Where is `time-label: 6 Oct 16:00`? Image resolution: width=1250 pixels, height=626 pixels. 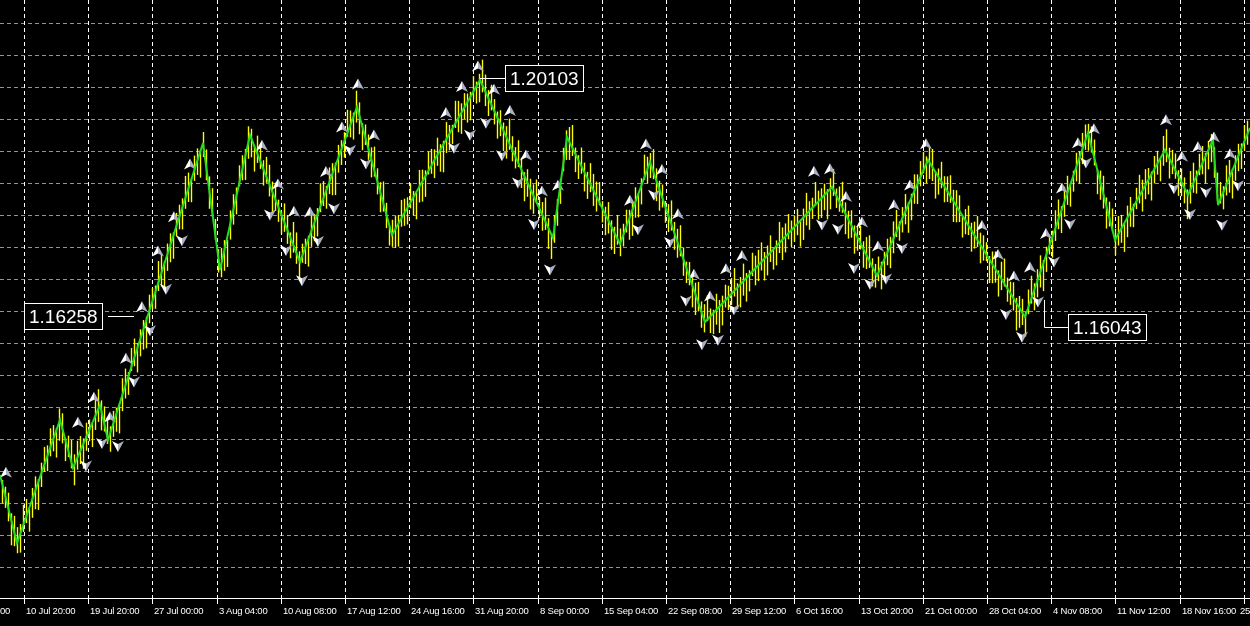 time-label: 6 Oct 16:00 is located at coordinates (819, 610).